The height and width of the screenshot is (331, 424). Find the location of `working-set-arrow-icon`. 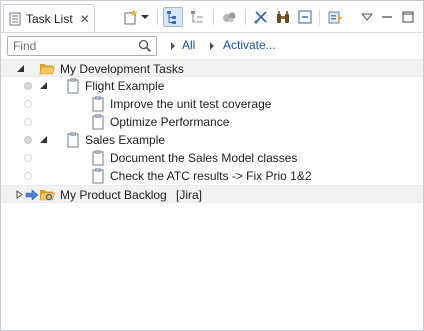

working-set-arrow-icon is located at coordinates (173, 46).